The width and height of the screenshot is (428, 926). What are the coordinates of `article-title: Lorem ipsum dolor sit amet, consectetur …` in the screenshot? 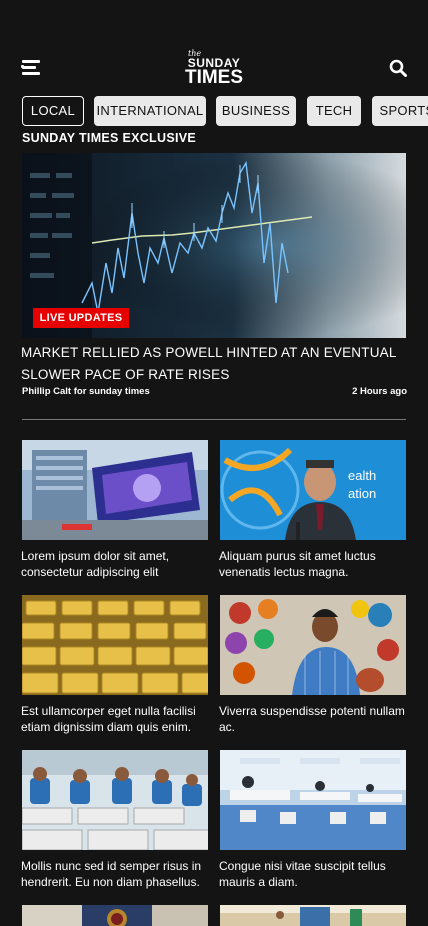 It's located at (116, 564).